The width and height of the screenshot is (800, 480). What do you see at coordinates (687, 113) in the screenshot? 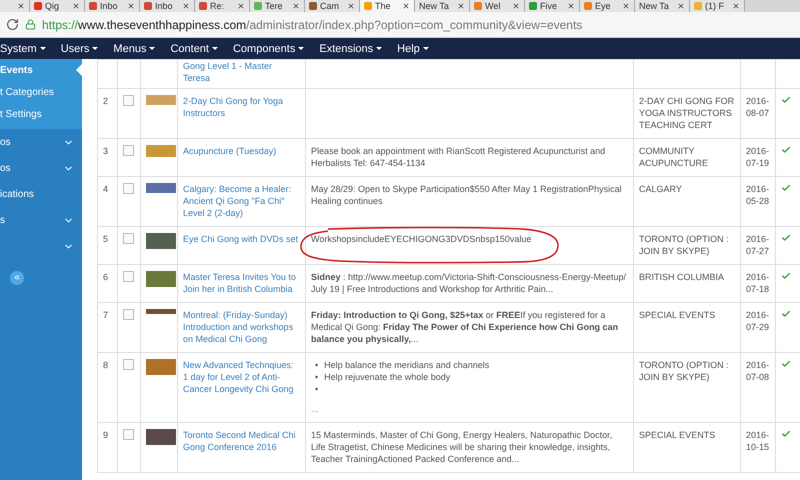
I see `event-category: 2-DAY CHI GONG FOR YOGA INSTRUCTORS TEACHING CERT` at bounding box center [687, 113].